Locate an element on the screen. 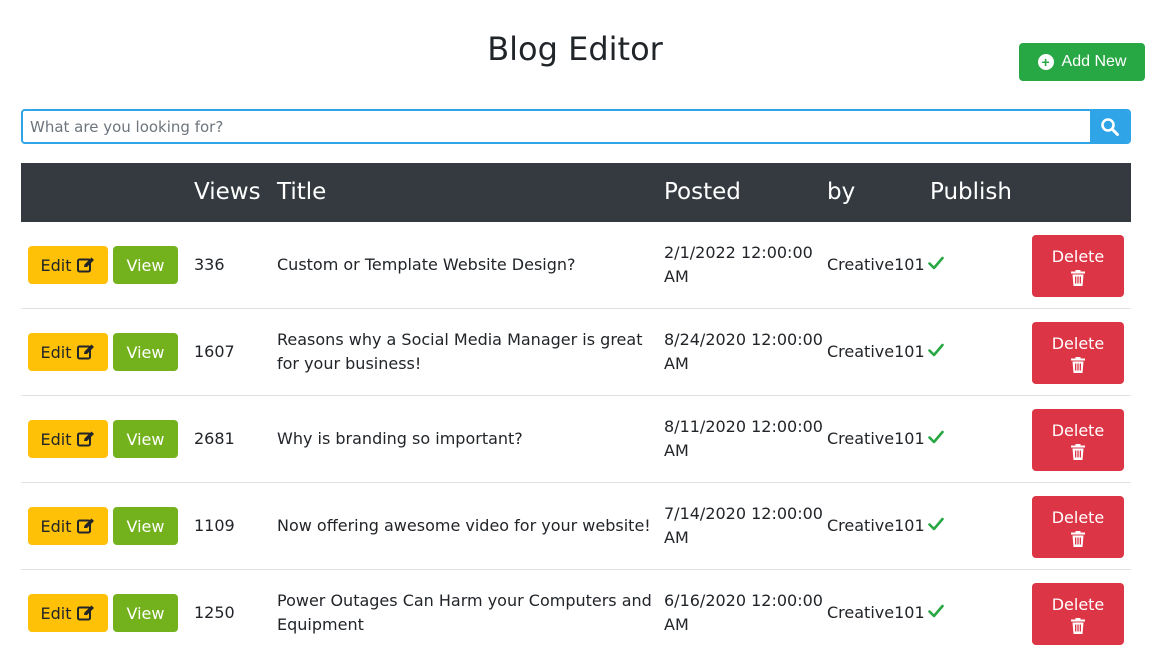  search-bar is located at coordinates (576, 126).